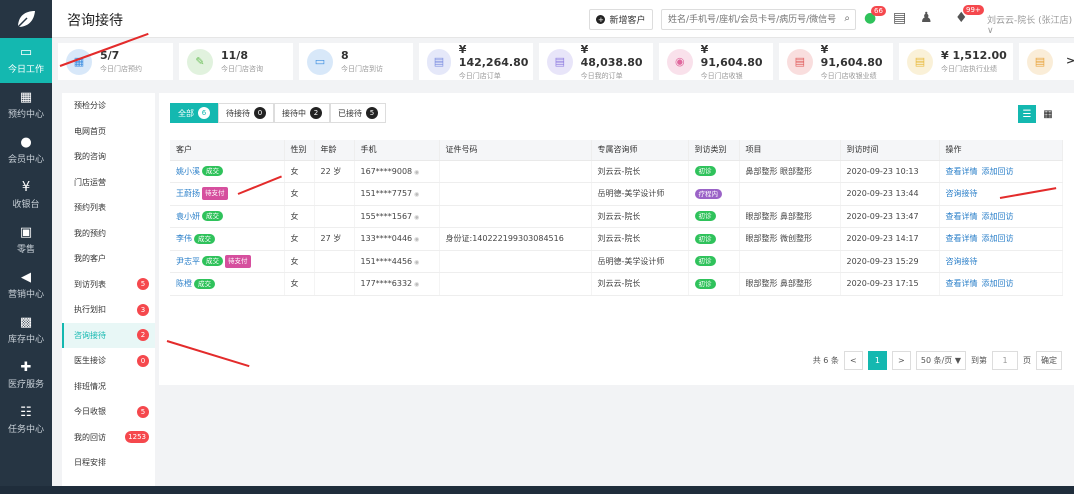 The image size is (1074, 494). What do you see at coordinates (242, 61) in the screenshot?
I see `stat-text: 11/8 今日门店咨询` at bounding box center [242, 61].